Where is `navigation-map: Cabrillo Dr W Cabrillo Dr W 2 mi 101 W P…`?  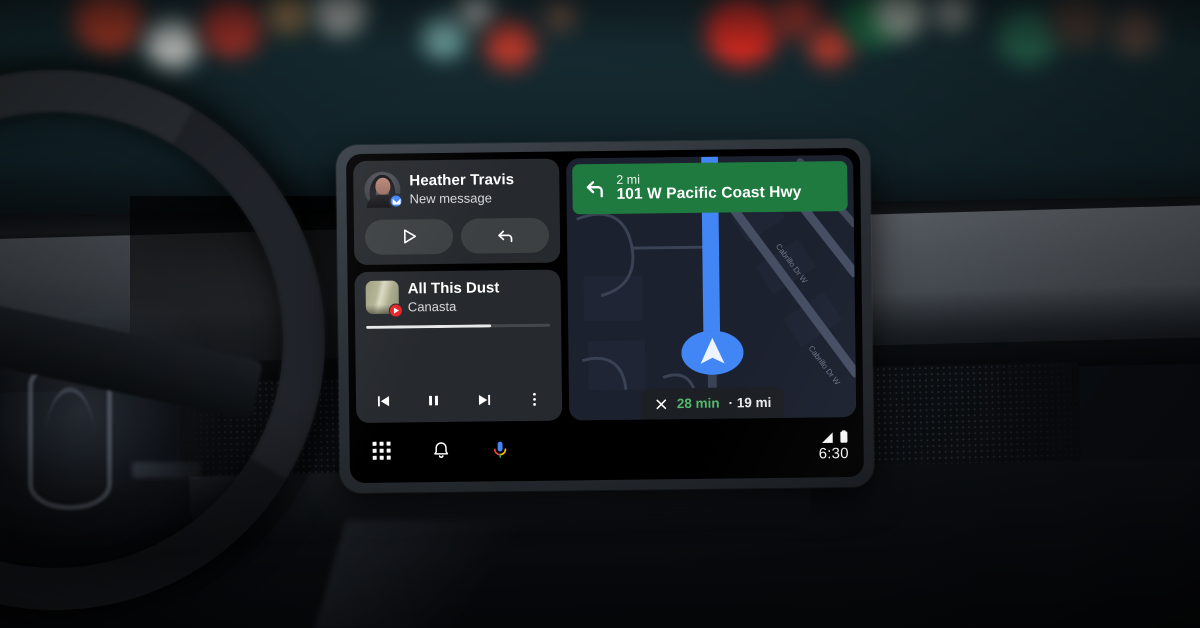
navigation-map: Cabrillo Dr W Cabrillo Dr W 2 mi 101 W P… is located at coordinates (711, 287).